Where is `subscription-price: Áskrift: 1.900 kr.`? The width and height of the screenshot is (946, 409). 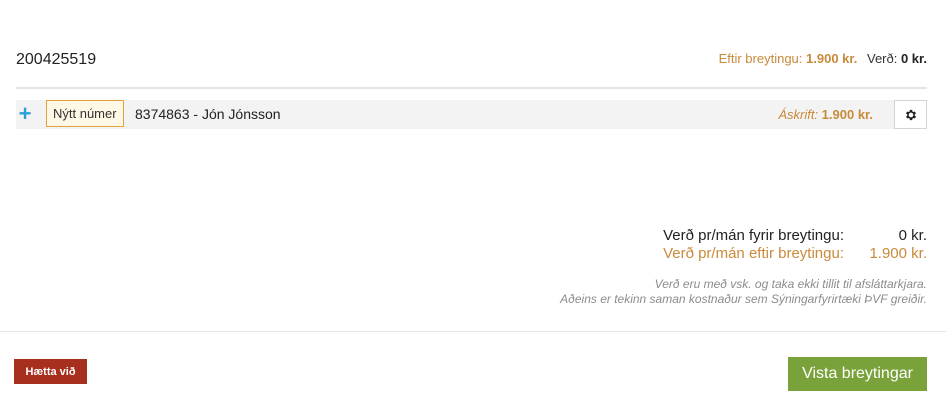 subscription-price: Áskrift: 1.900 kr. is located at coordinates (825, 114).